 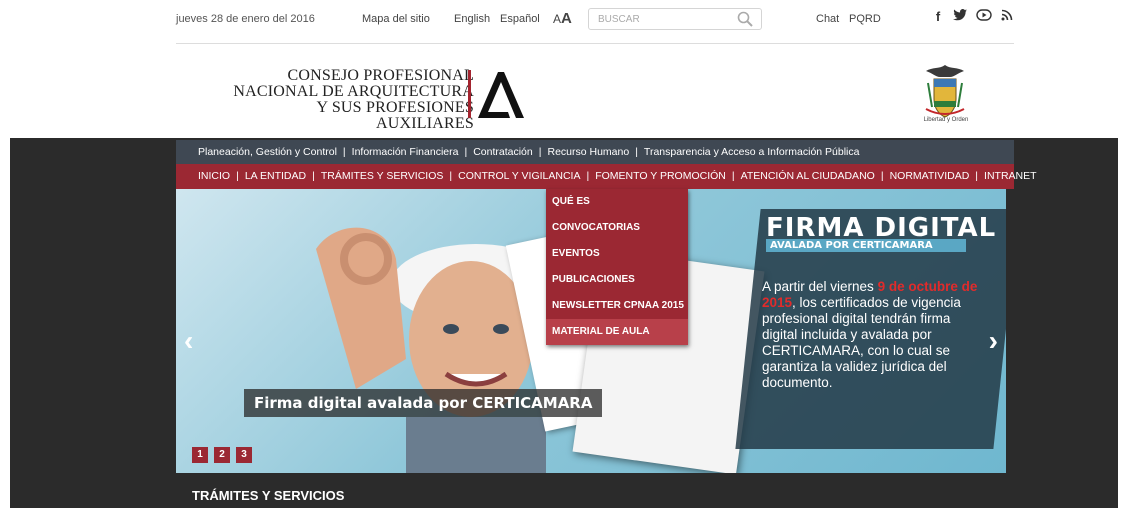 I want to click on slider-page-2: 2, so click(x=222, y=455).